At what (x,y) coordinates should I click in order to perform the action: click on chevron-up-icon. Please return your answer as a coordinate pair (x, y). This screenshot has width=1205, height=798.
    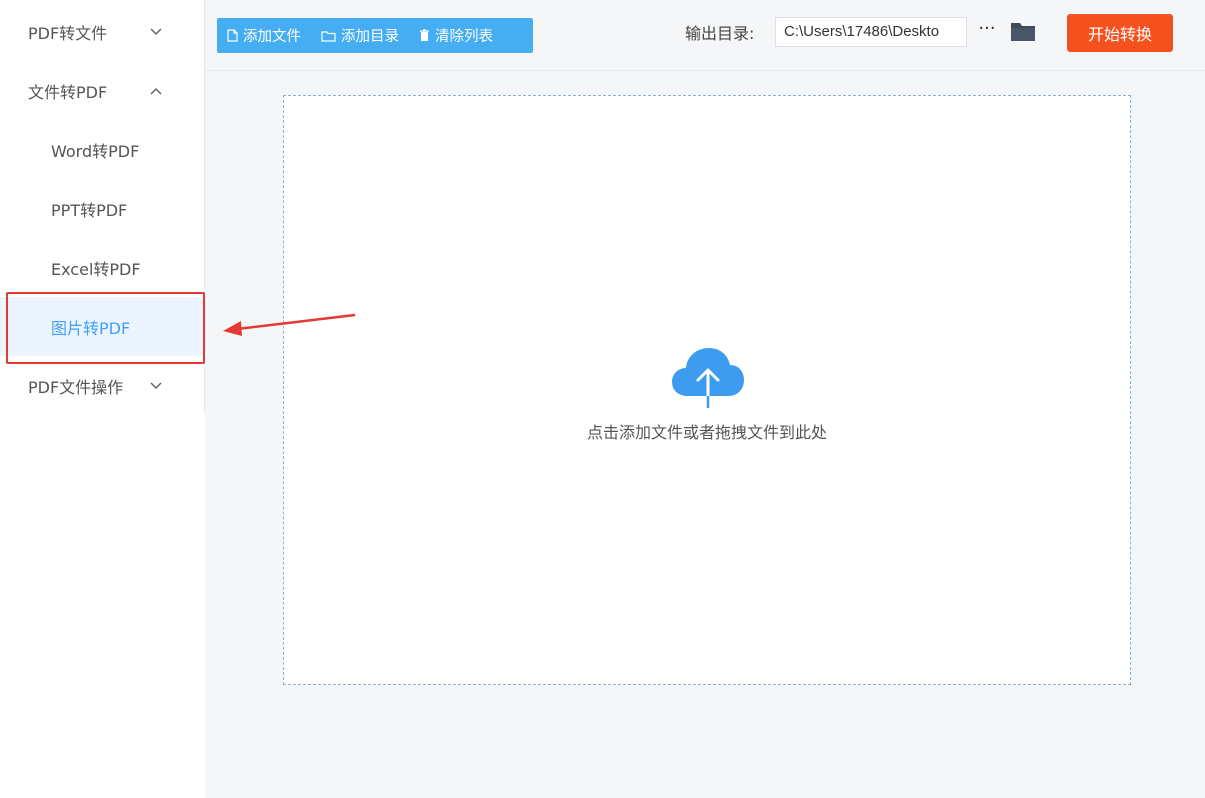
    Looking at the image, I should click on (156, 91).